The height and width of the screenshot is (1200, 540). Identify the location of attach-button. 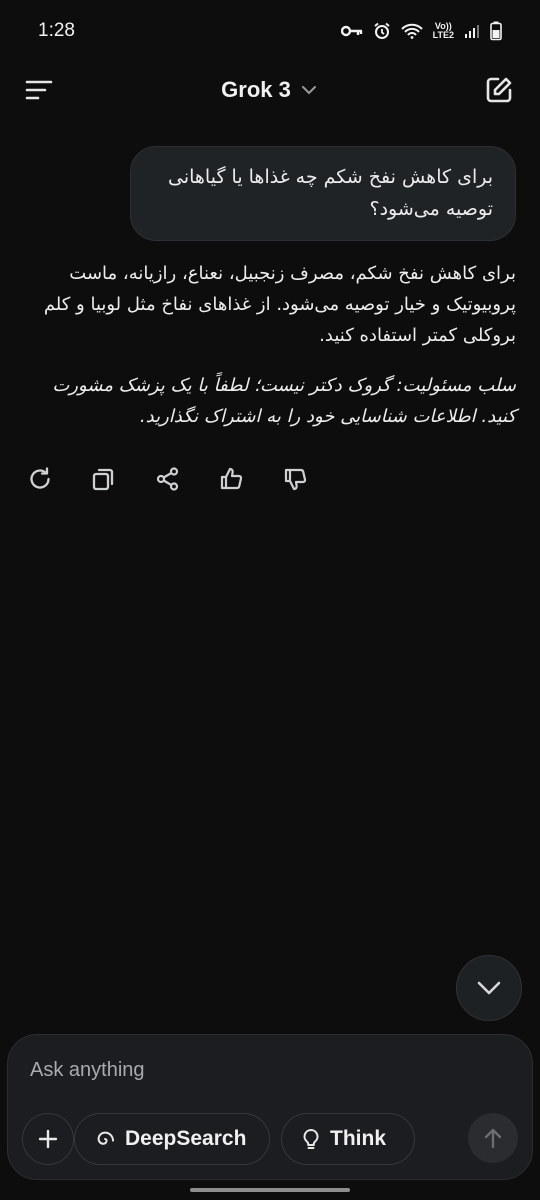
(48, 1139).